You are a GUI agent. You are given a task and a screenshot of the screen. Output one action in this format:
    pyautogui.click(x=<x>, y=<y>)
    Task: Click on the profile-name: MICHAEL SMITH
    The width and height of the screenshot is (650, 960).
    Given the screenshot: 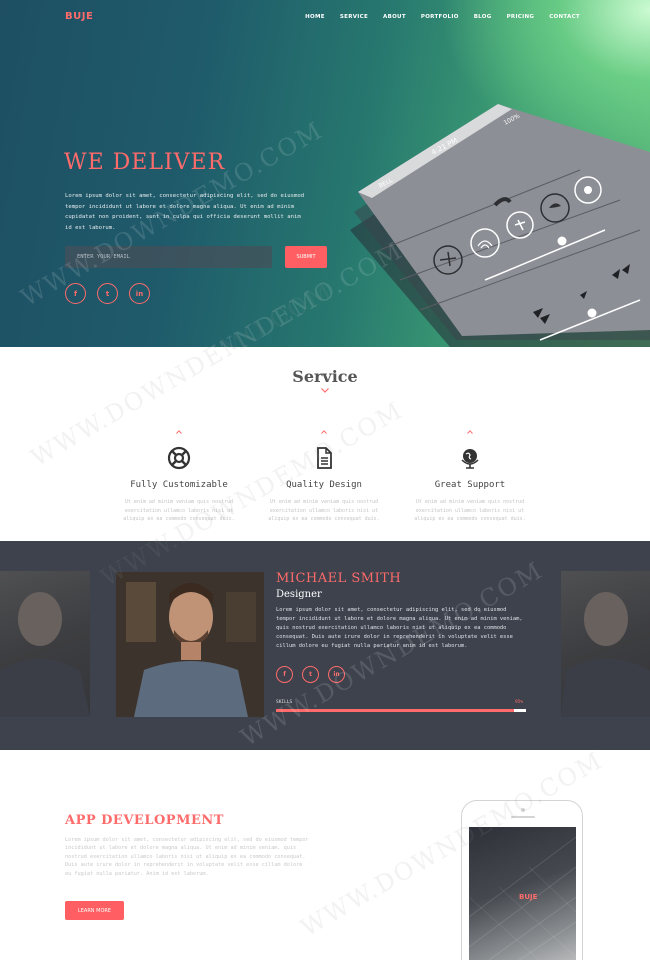 What is the action you would take?
    pyautogui.click(x=339, y=578)
    